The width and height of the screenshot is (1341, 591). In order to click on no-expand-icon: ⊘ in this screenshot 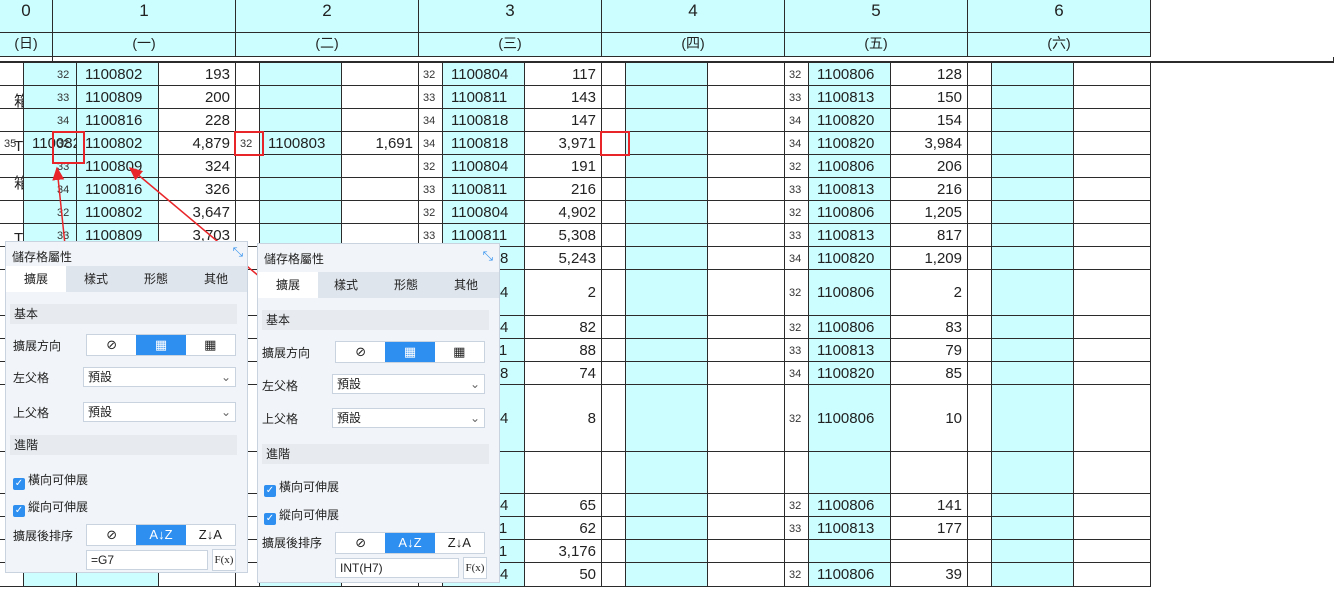, I will do `click(111, 345)`.